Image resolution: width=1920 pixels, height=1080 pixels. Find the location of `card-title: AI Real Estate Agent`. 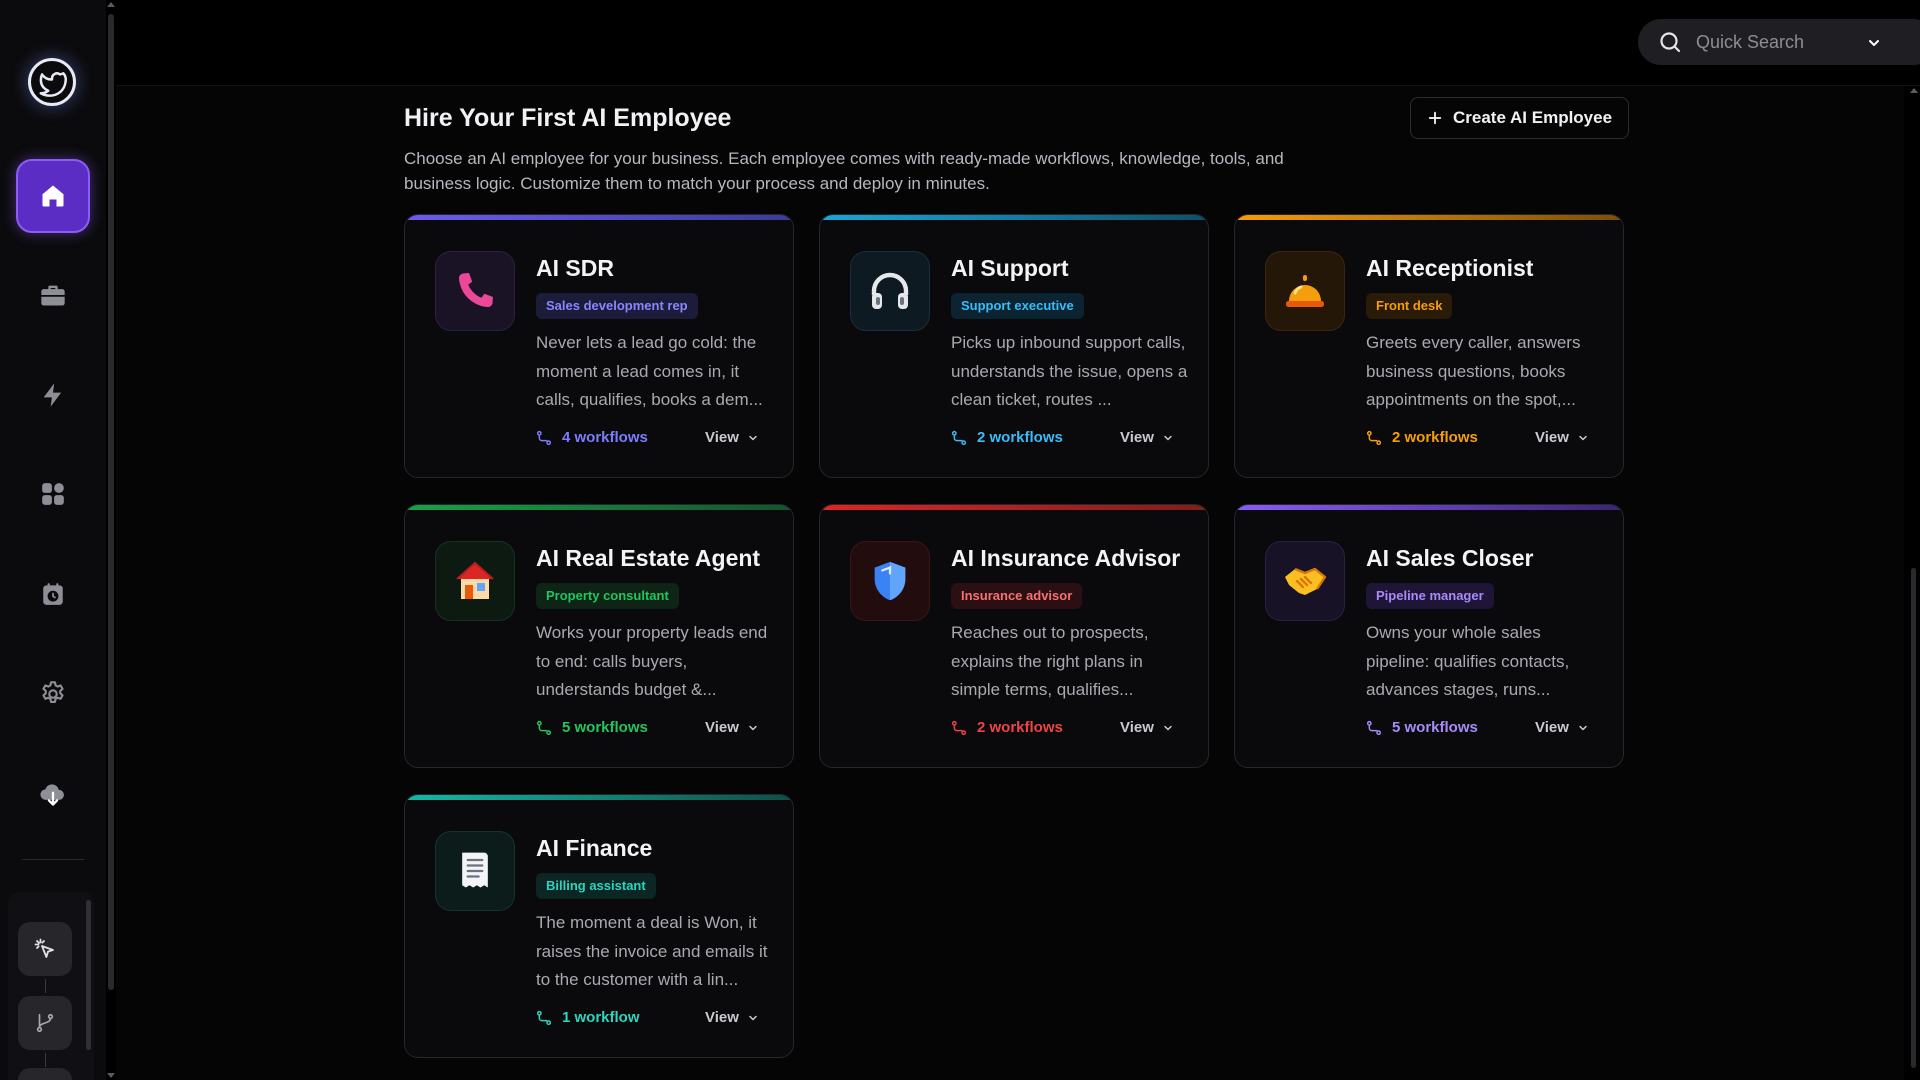

card-title: AI Real Estate Agent is located at coordinates (648, 558).